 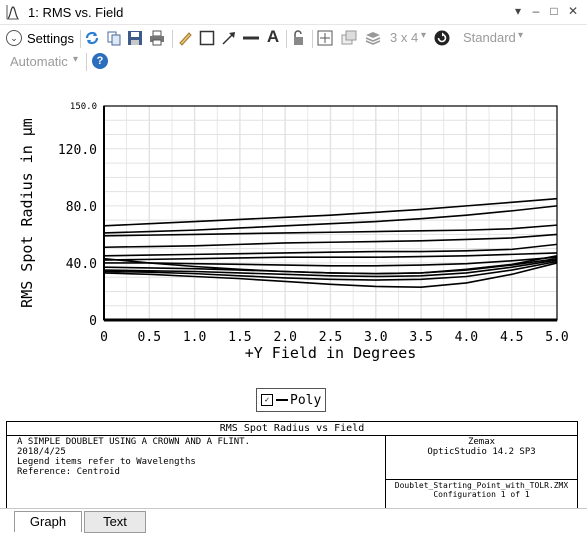 I want to click on info-date: 2018/4/25, so click(x=41, y=452).